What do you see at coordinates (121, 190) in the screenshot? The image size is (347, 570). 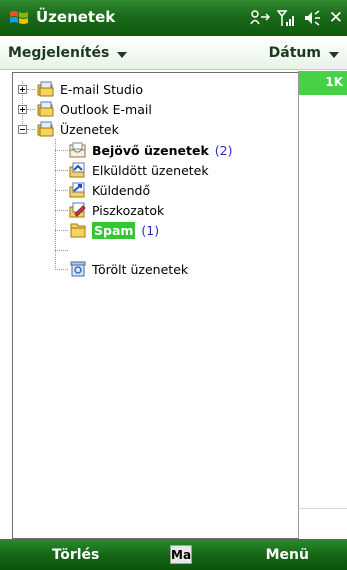 I see `tree-item-label: Küldendő` at bounding box center [121, 190].